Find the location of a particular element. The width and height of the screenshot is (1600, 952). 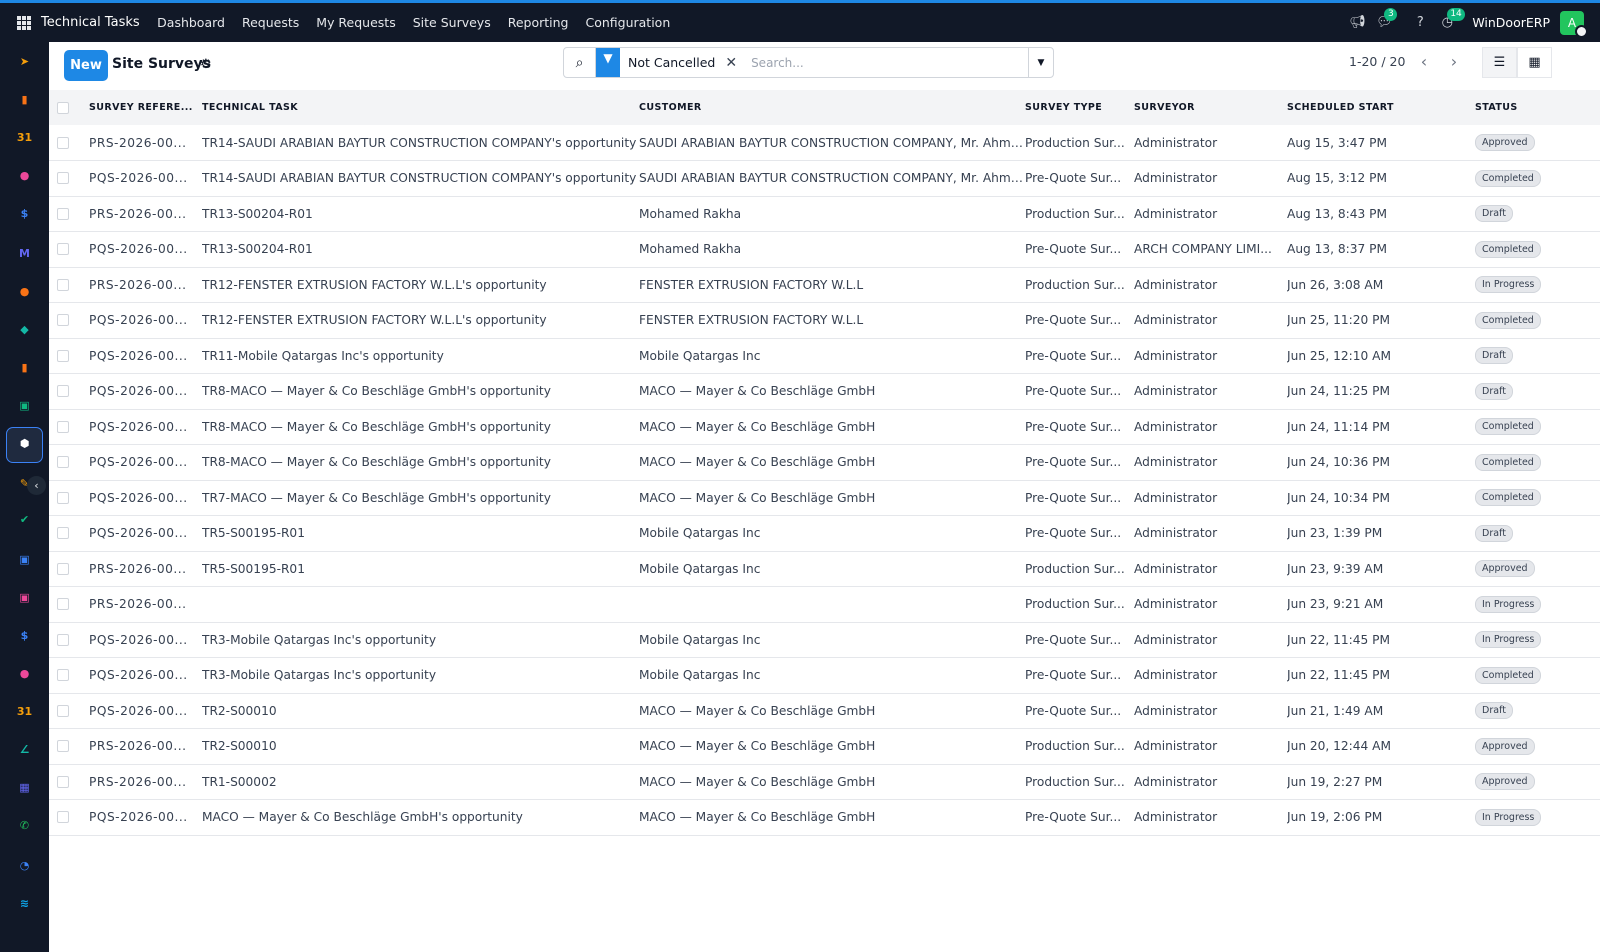

column-header-status: STATUS is located at coordinates (1537, 107).